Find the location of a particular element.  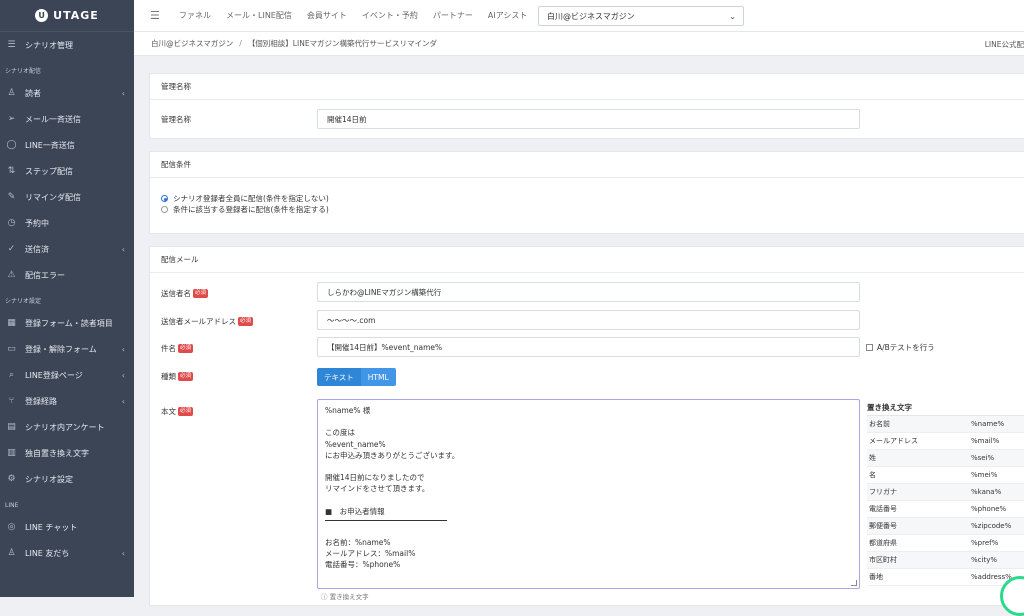

sidebar-item: ⌕ LINE登録ページ ‹ is located at coordinates (67, 375).